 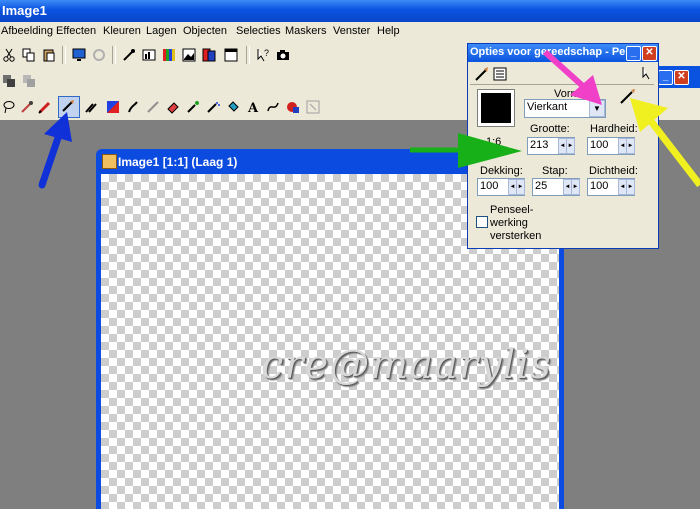 I want to click on yellow-arrow, so click(x=665, y=143).